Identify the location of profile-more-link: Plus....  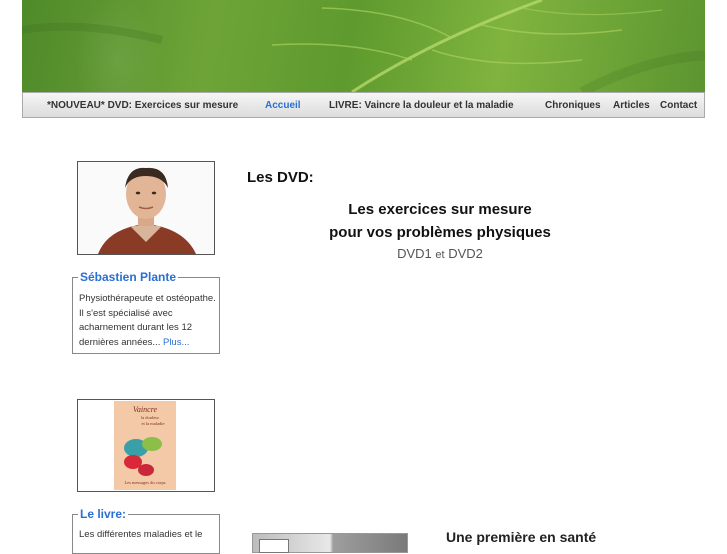
(176, 342).